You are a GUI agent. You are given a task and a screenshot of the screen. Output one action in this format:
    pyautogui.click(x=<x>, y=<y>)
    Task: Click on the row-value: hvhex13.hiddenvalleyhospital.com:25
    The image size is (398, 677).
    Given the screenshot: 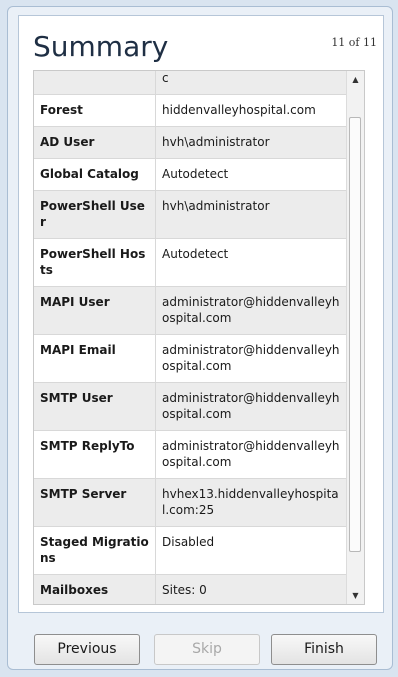 What is the action you would take?
    pyautogui.click(x=251, y=502)
    